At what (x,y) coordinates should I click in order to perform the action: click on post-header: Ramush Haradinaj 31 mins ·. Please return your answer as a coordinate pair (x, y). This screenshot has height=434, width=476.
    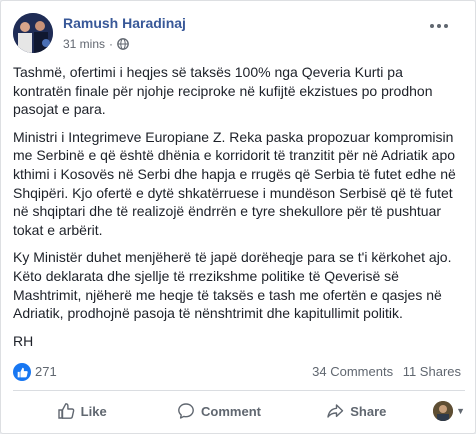
    Looking at the image, I should click on (233, 34).